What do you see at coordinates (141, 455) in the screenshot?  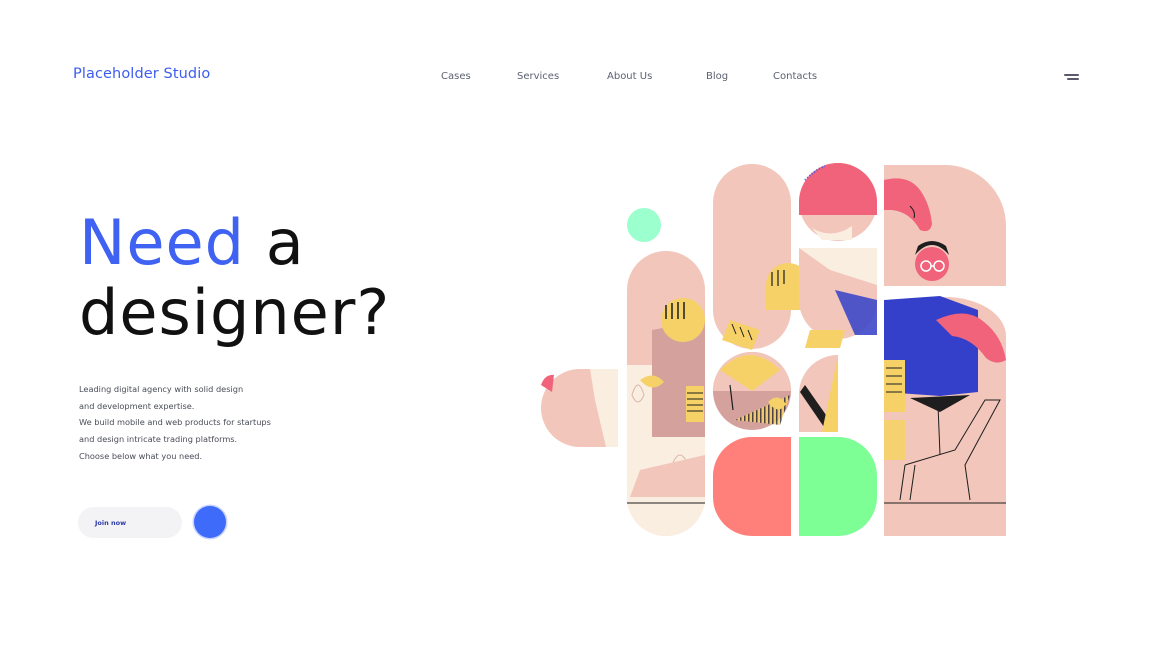 I see `description-line: Choose below what you need.` at bounding box center [141, 455].